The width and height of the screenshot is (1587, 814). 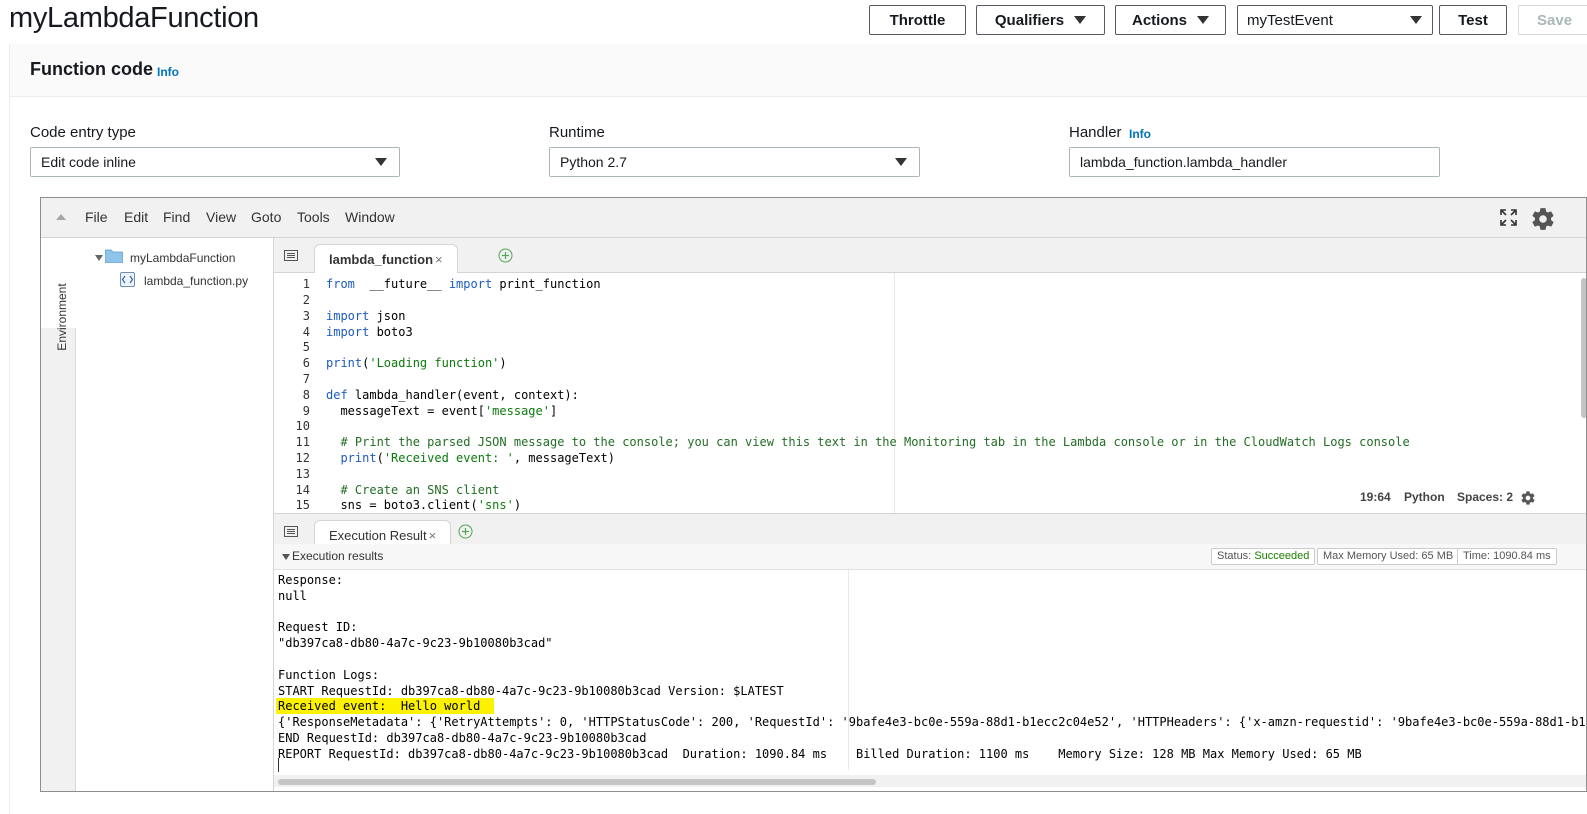 I want to click on menu-edit: Edit, so click(x=136, y=217).